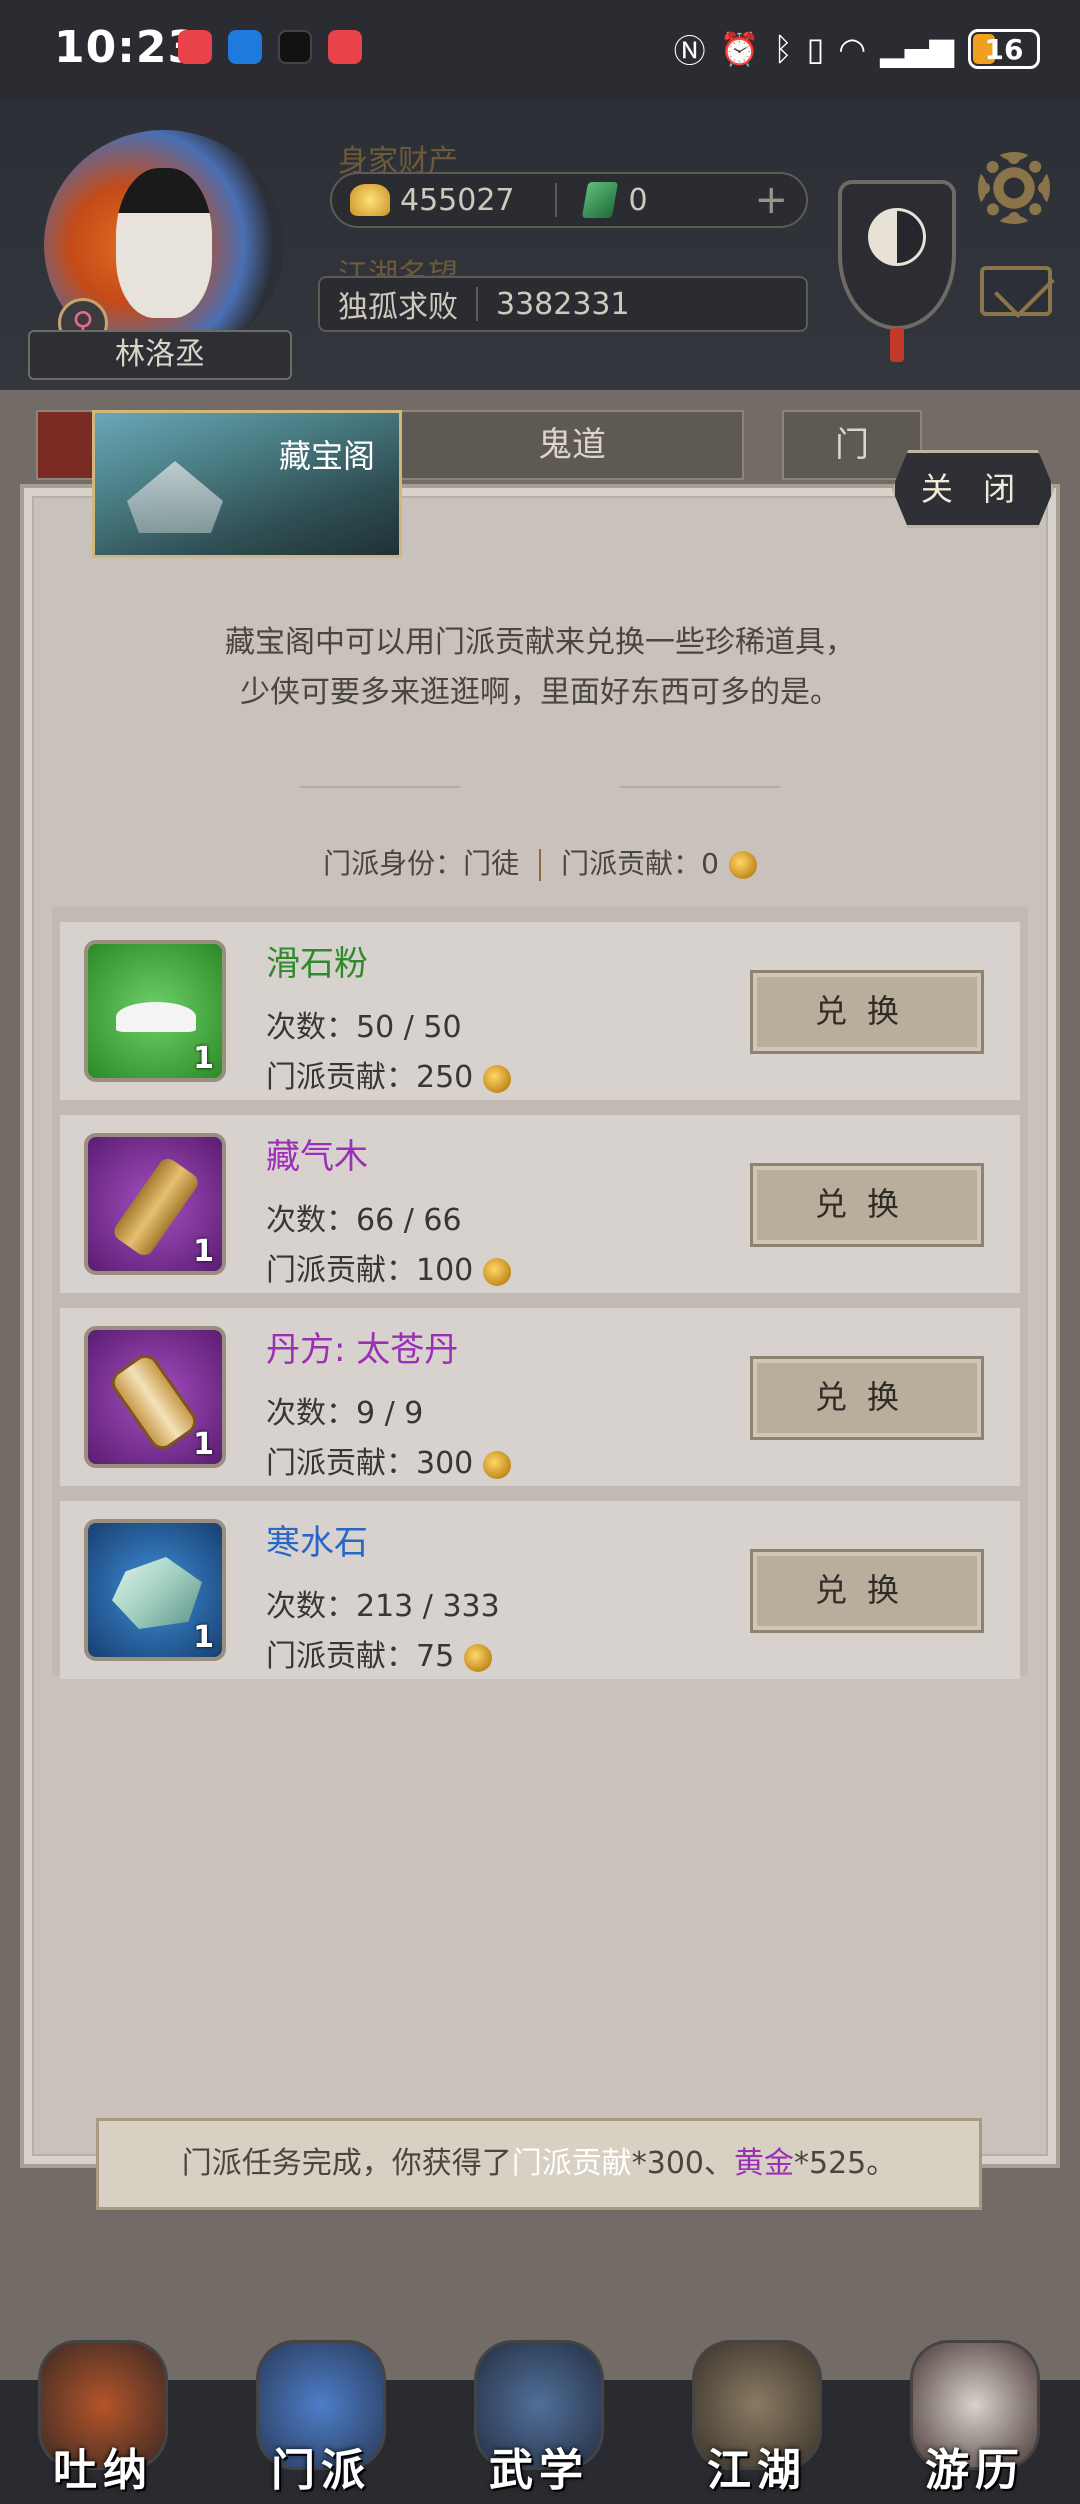  What do you see at coordinates (103, 2412) in the screenshot?
I see `nav-tuna: 吐纳` at bounding box center [103, 2412].